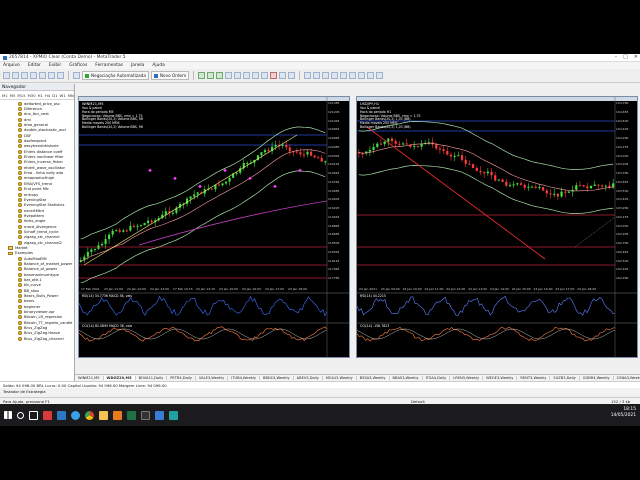 The height and width of the screenshot is (480, 640). Describe the element at coordinates (89, 378) in the screenshot. I see `symbol-tab: WINM21,M5` at that location.